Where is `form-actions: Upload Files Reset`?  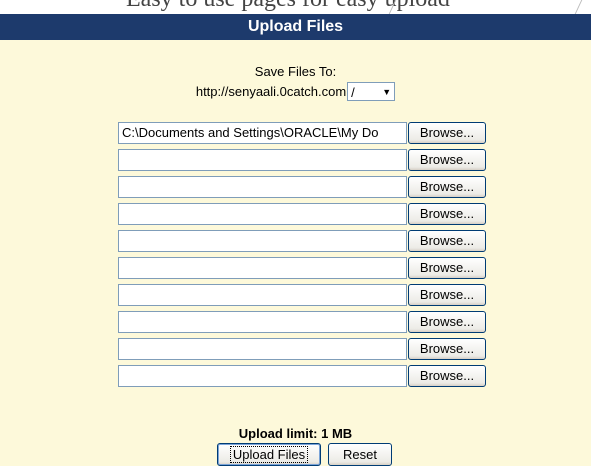 form-actions: Upload Files Reset is located at coordinates (304, 454).